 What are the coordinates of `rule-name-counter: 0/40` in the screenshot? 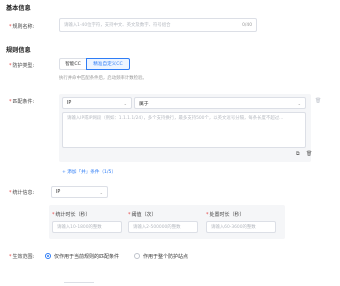 It's located at (247, 25).